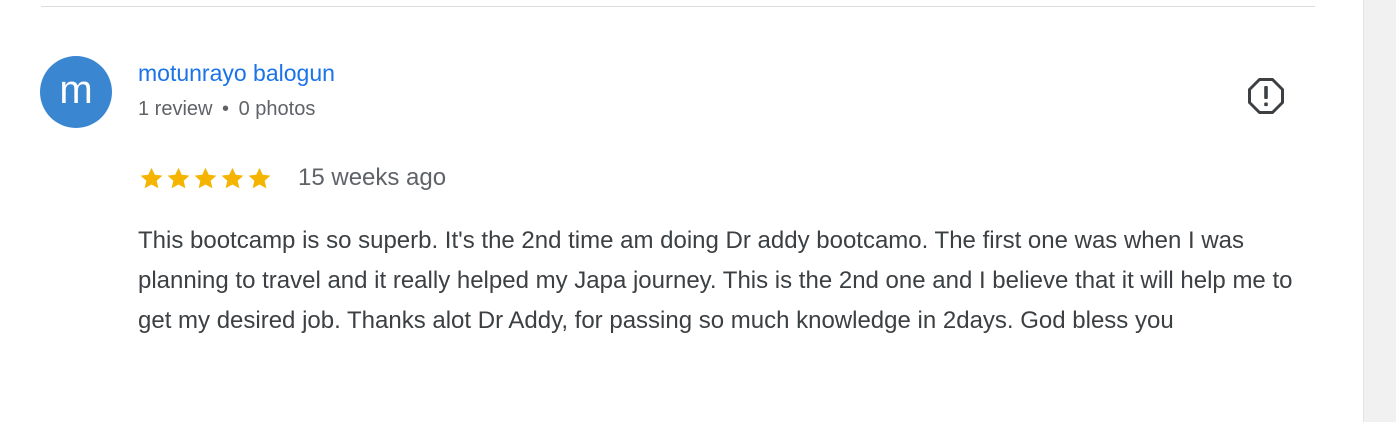  I want to click on report-icon, so click(1266, 96).